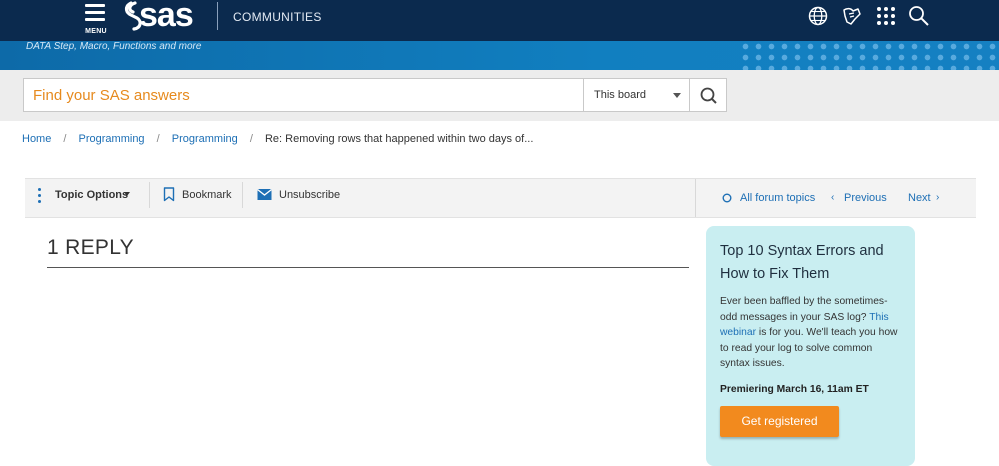 This screenshot has height=466, width=999. I want to click on chevron-down-icon, so click(677, 95).